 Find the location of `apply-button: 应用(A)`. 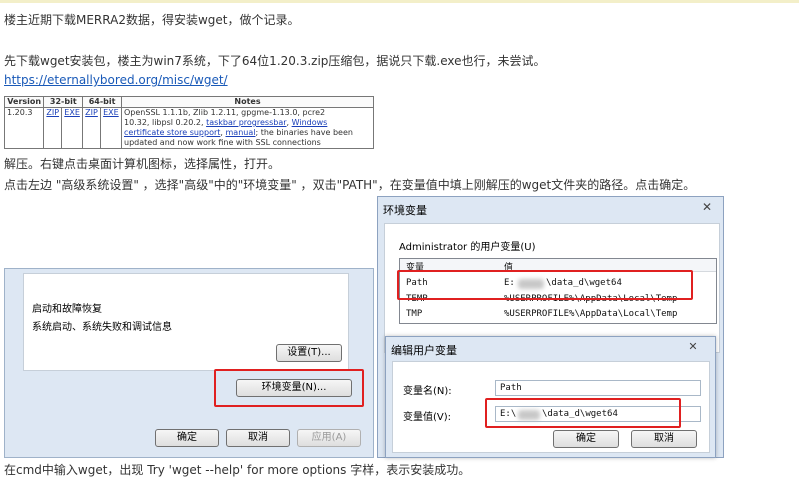

apply-button: 应用(A) is located at coordinates (329, 438).